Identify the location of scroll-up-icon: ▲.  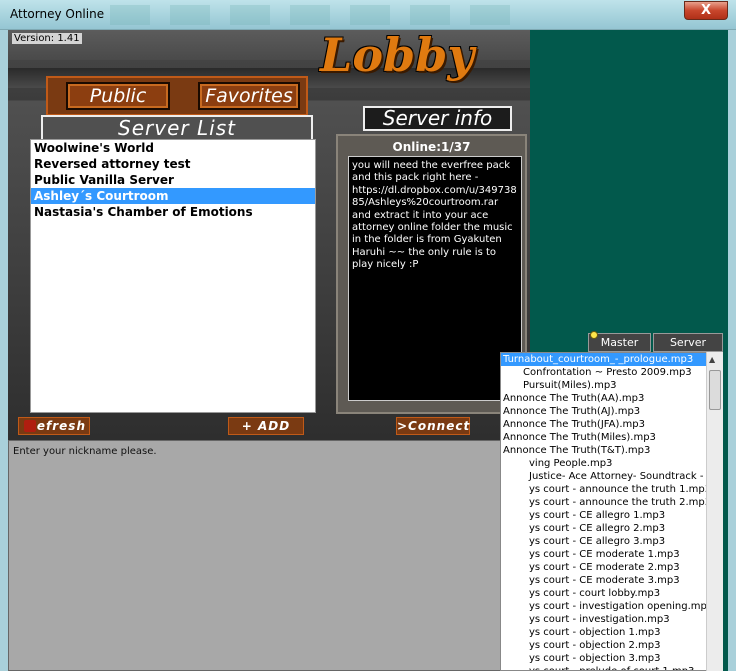
(712, 359).